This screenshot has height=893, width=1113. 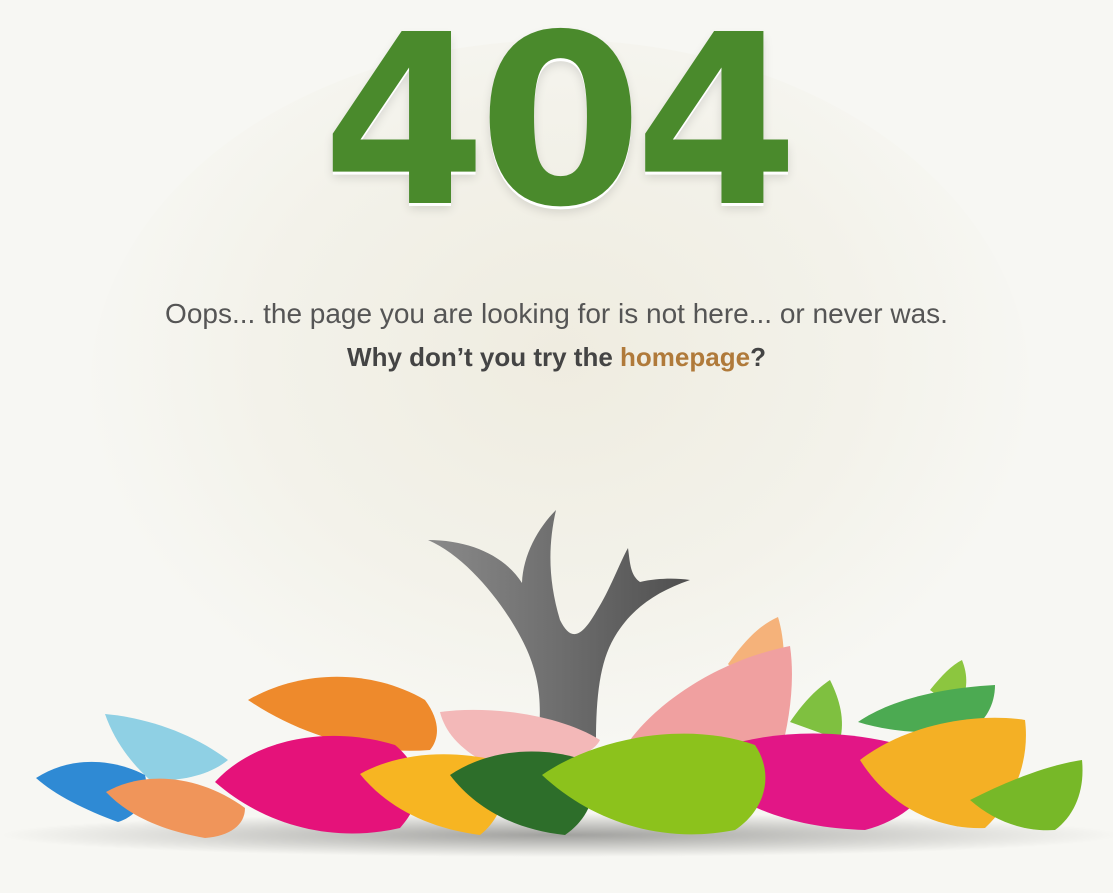 I want to click on suggestion-suffix: ?, so click(x=758, y=357).